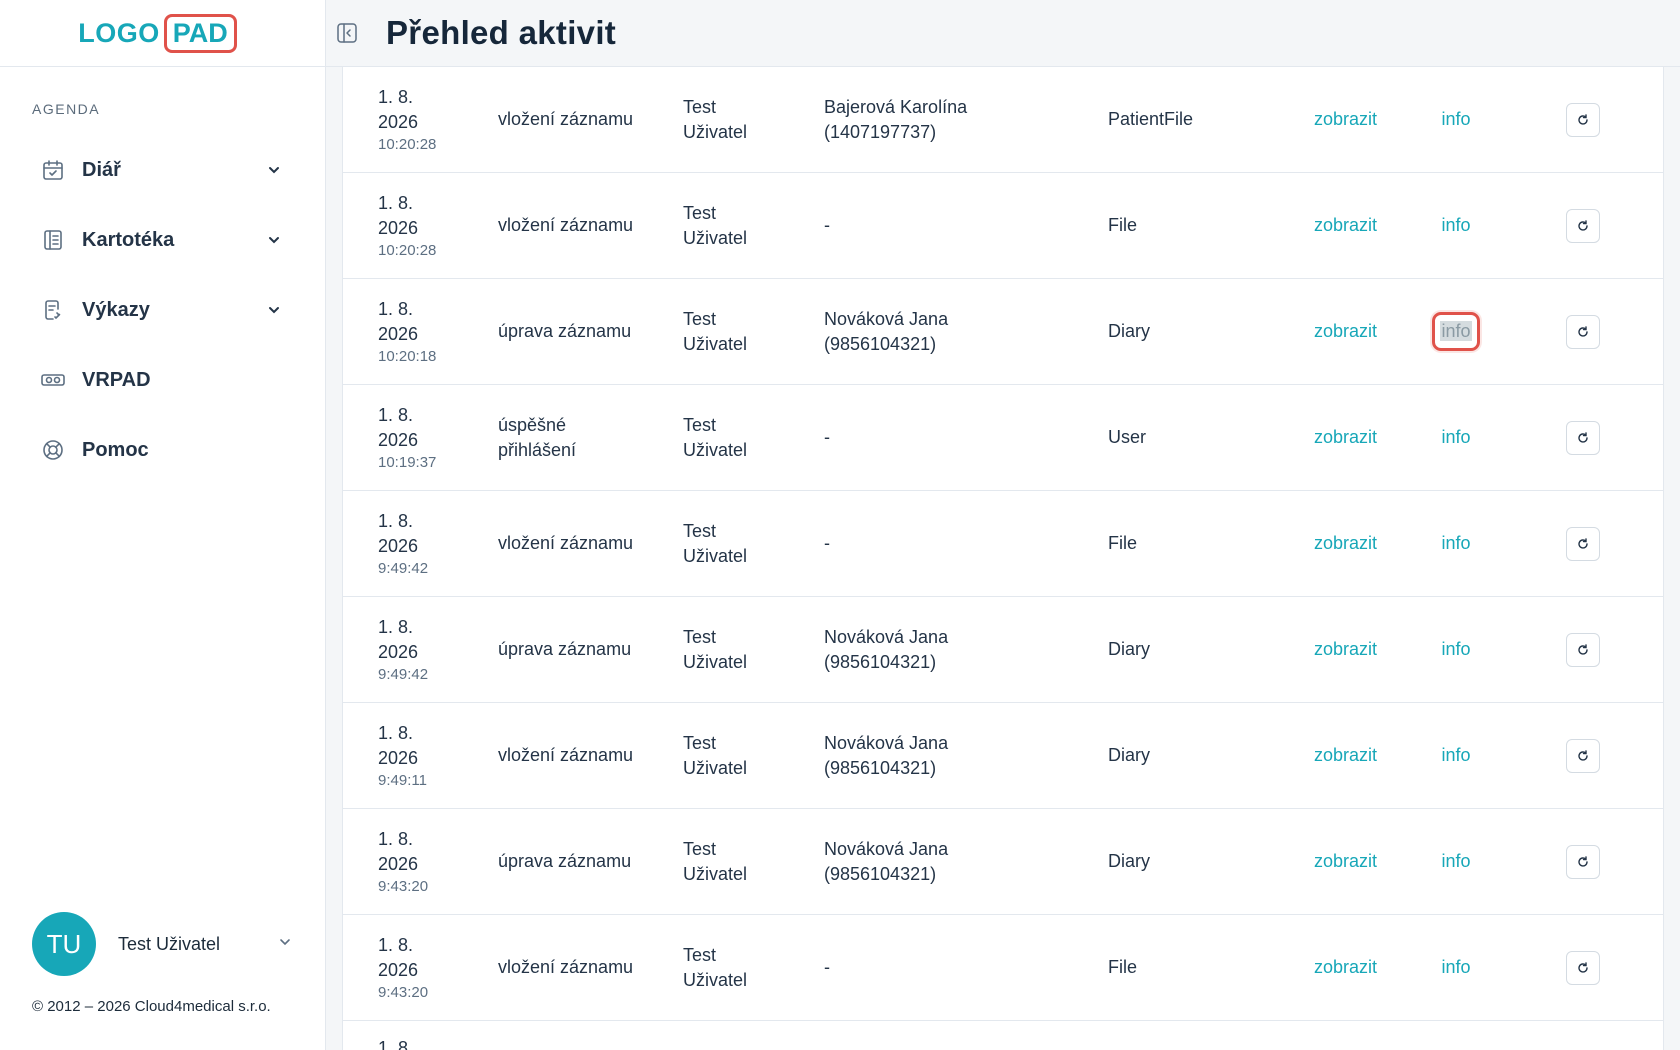  I want to click on cell-patient: Bajerová Karolína (1407197737), so click(939, 119).